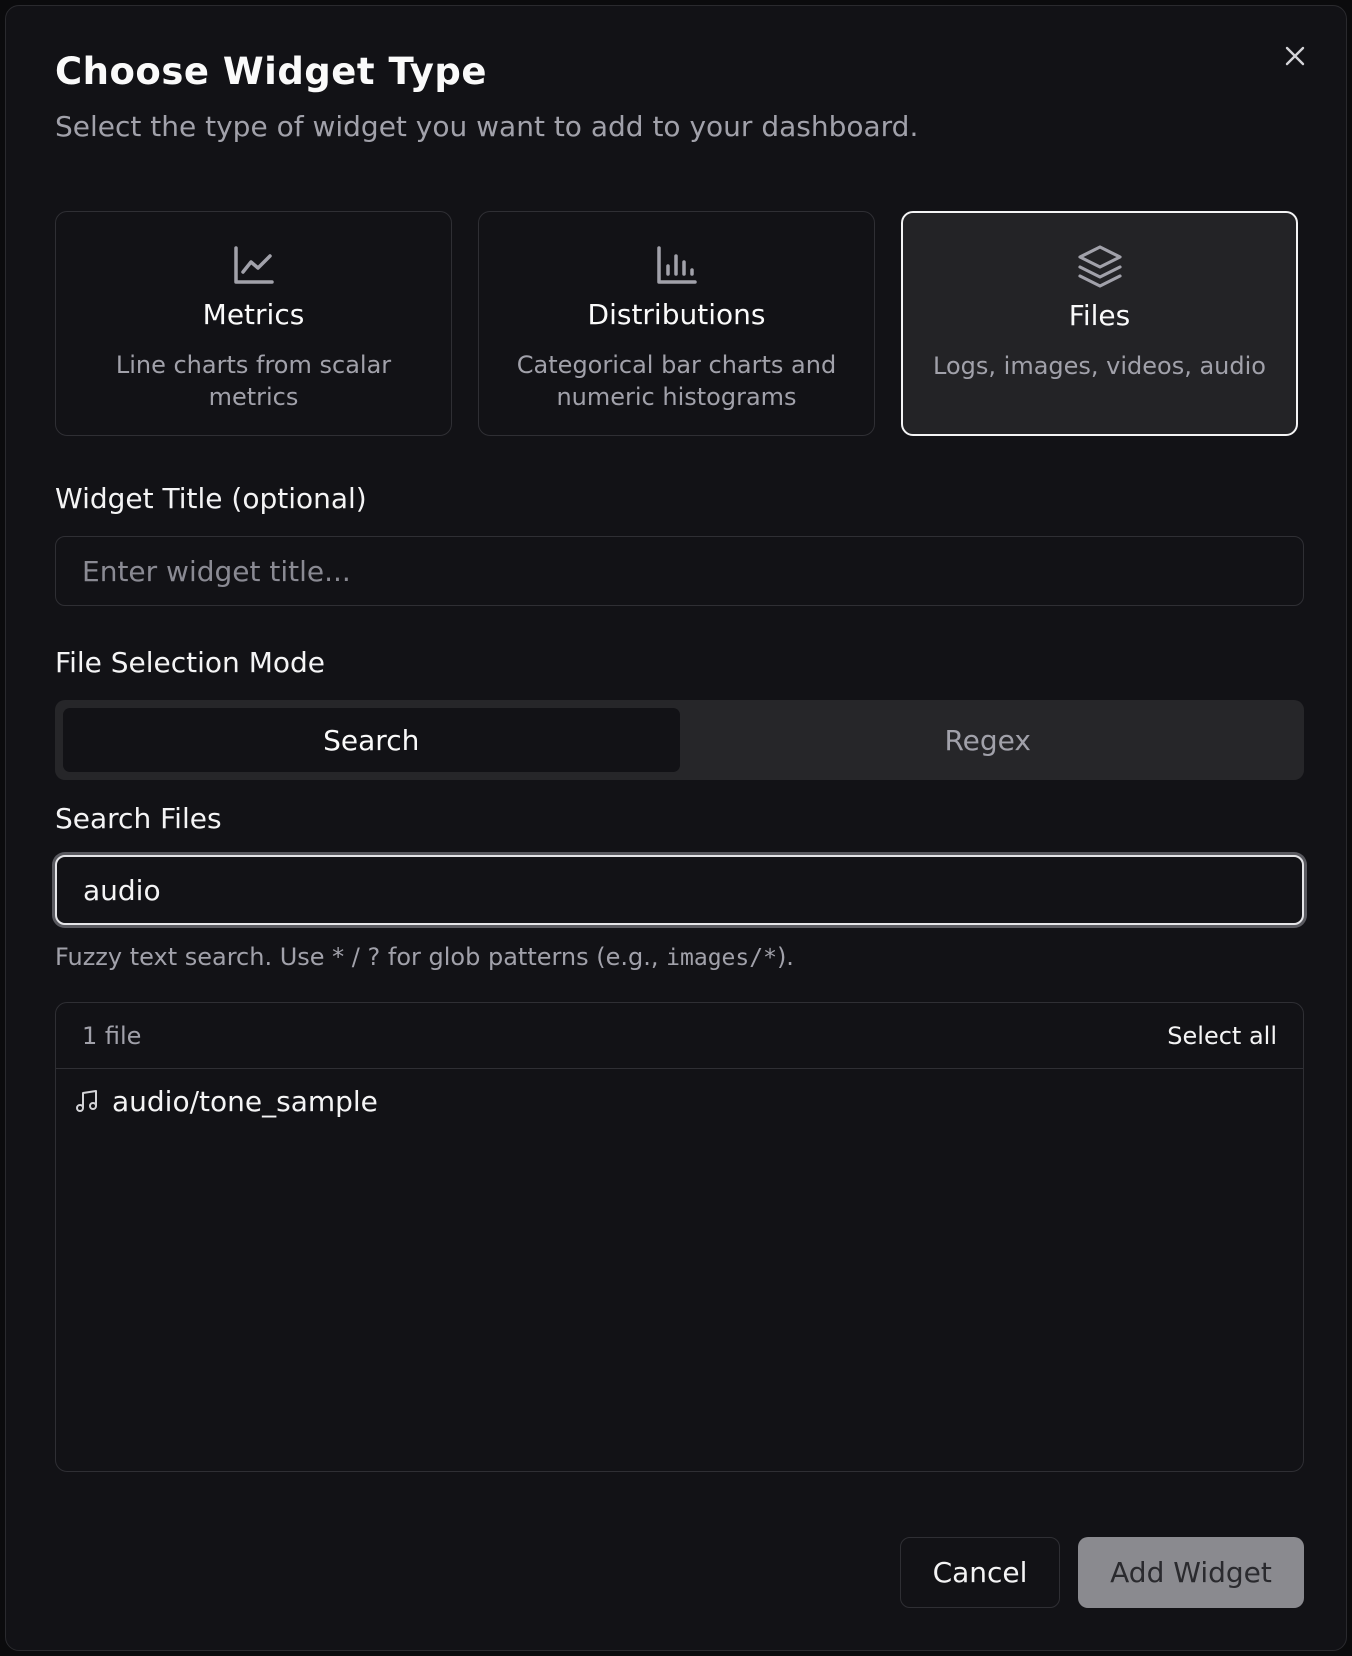 The image size is (1352, 1656). I want to click on file-selection-mode-toggle: Search Regex, so click(679, 740).